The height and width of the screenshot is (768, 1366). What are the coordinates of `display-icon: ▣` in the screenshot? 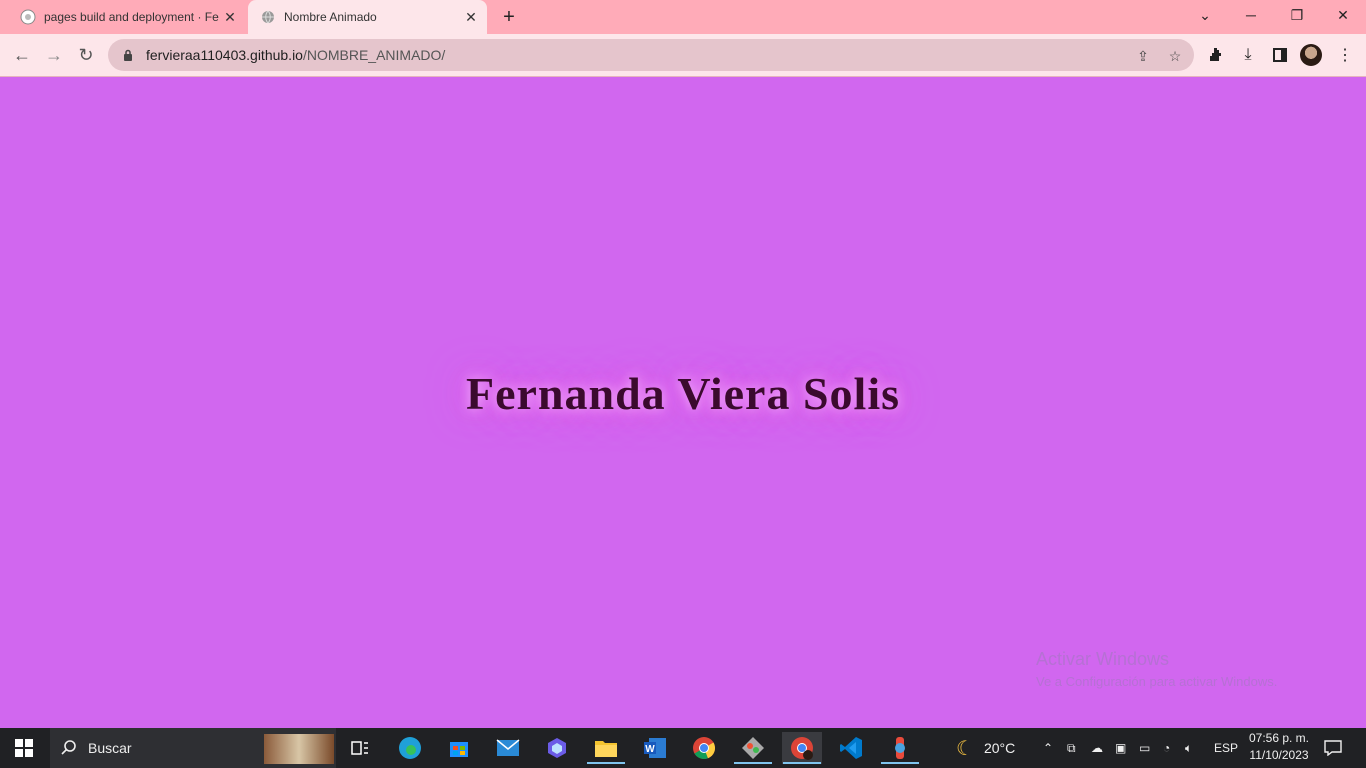 It's located at (1120, 748).